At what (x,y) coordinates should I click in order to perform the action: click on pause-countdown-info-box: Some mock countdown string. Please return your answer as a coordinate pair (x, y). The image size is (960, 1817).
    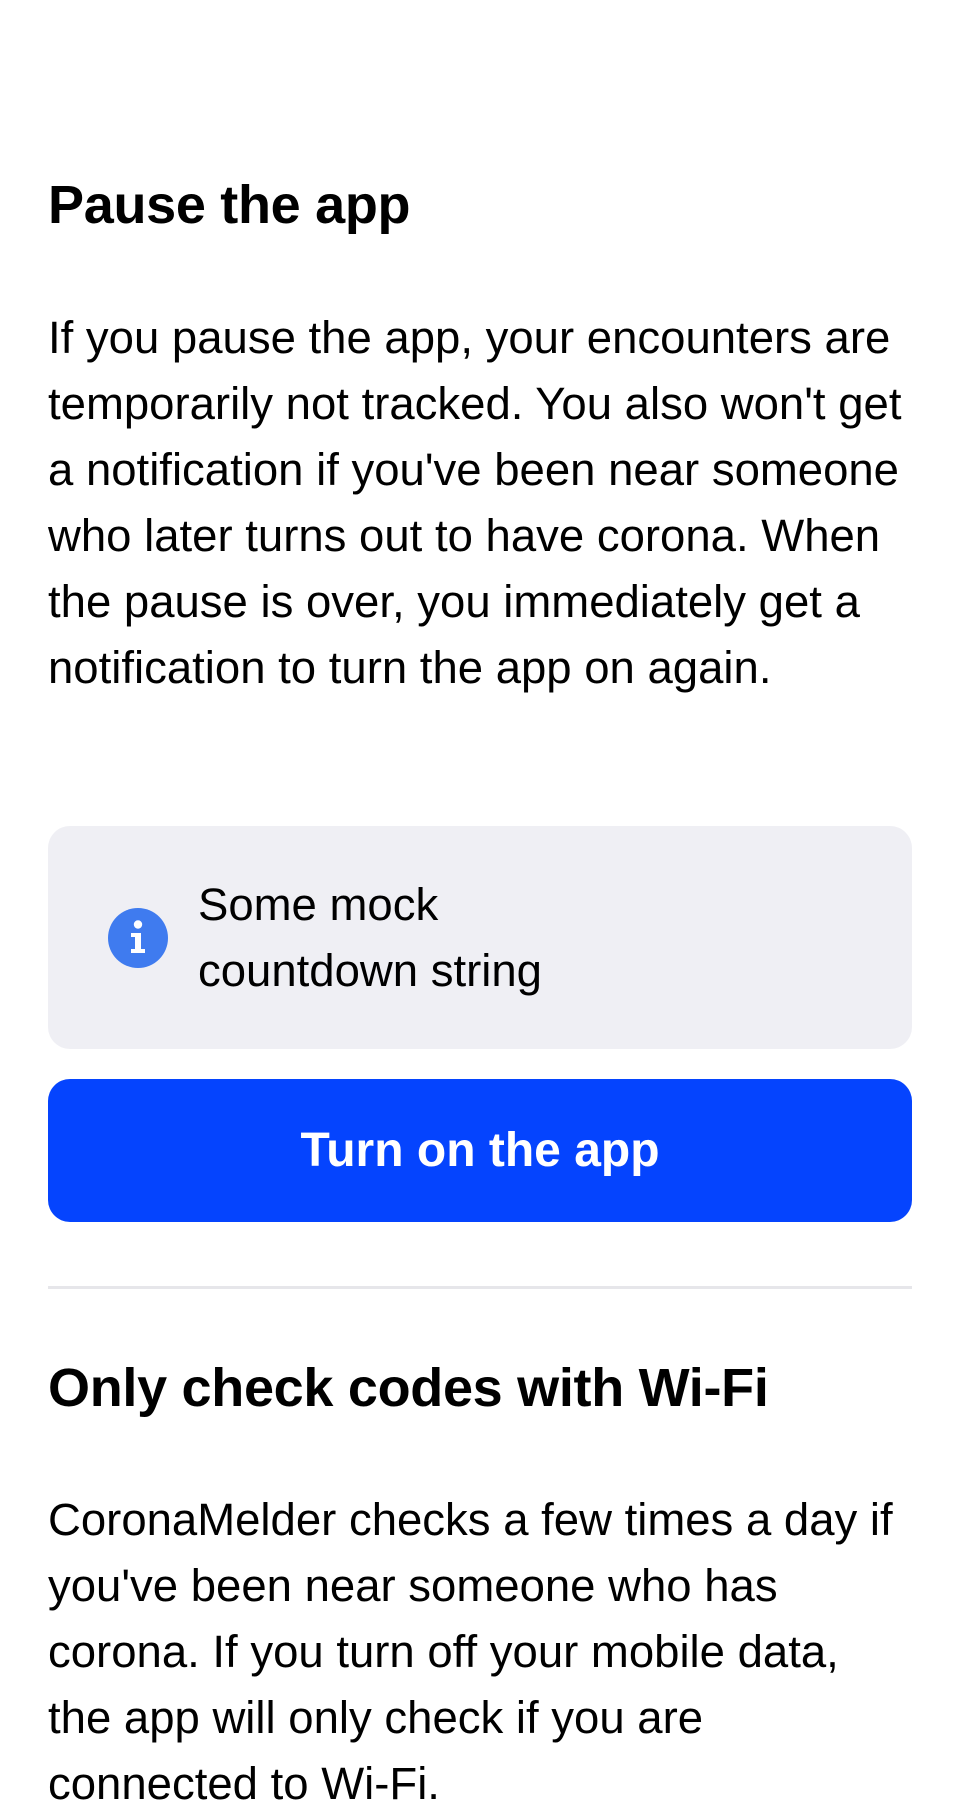
    Looking at the image, I should click on (480, 937).